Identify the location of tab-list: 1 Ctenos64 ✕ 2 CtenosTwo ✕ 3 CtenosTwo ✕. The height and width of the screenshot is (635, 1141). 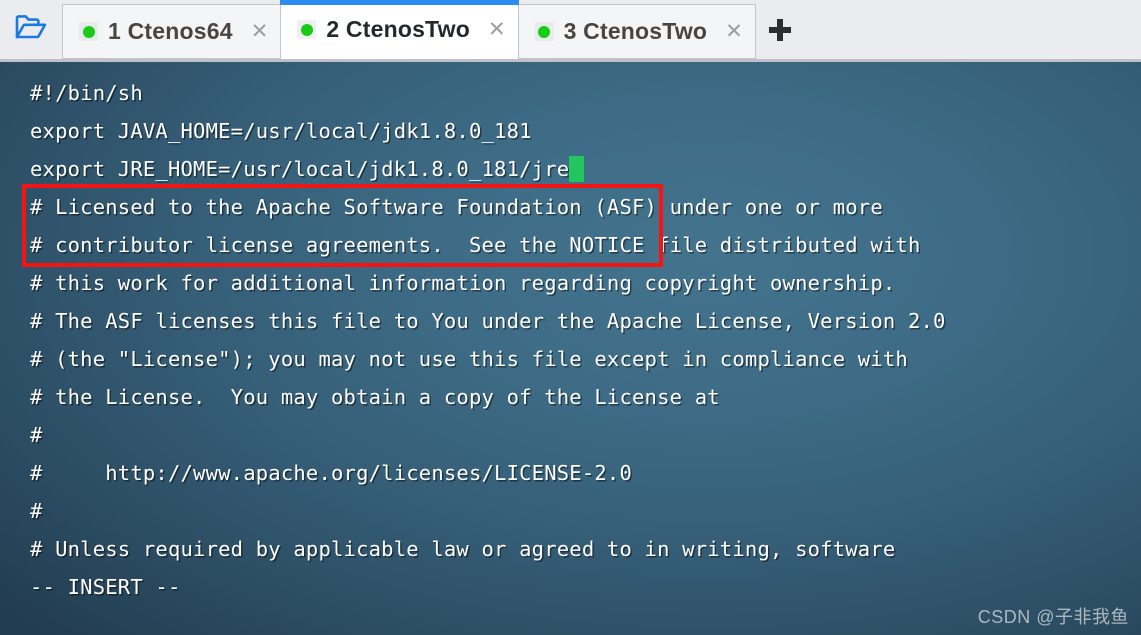
(409, 29).